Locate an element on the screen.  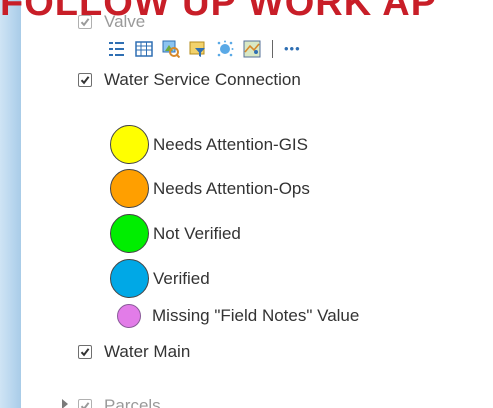
zoom-to-layer-icon is located at coordinates (171, 49).